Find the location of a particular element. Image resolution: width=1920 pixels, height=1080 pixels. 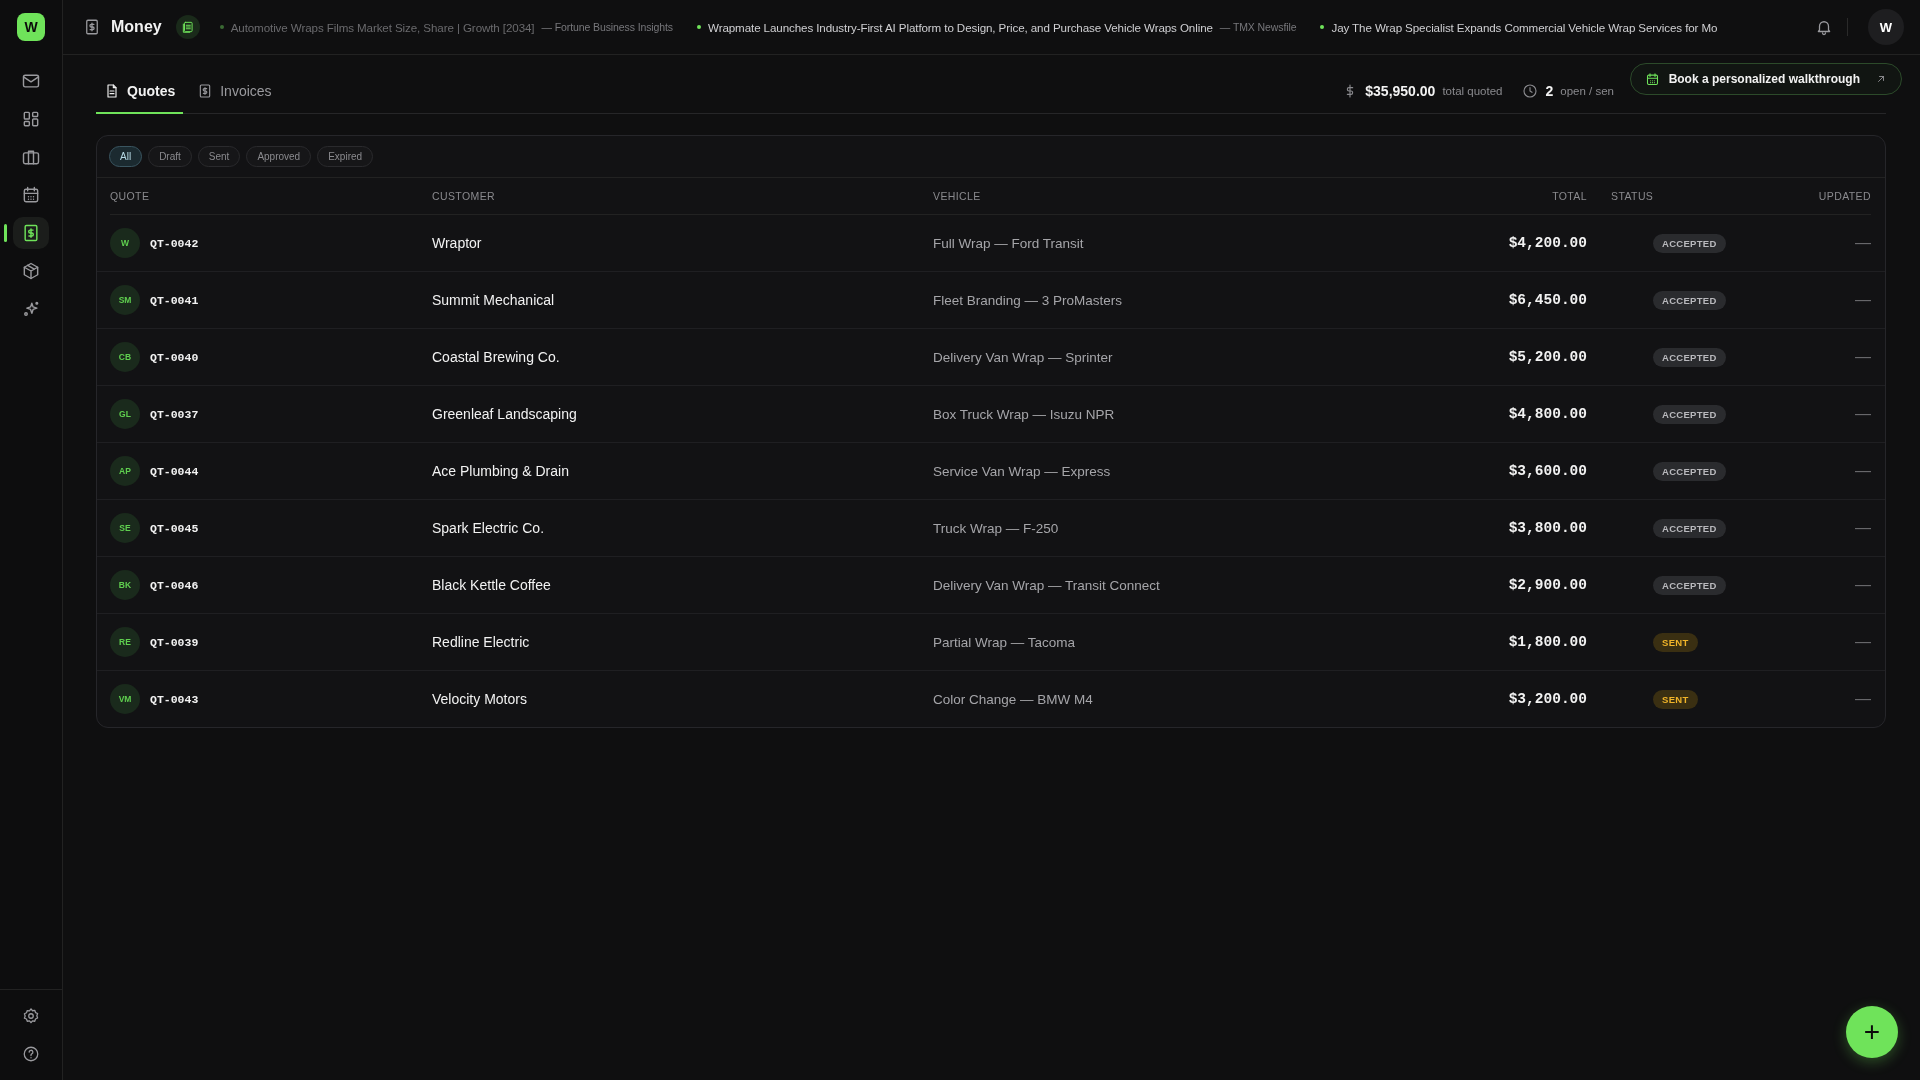

customer-avatar: RE is located at coordinates (125, 642).